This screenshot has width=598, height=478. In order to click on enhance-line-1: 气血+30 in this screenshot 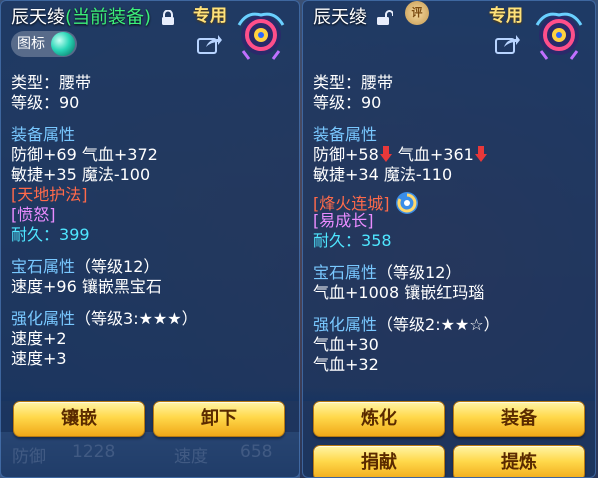, I will do `click(346, 344)`.